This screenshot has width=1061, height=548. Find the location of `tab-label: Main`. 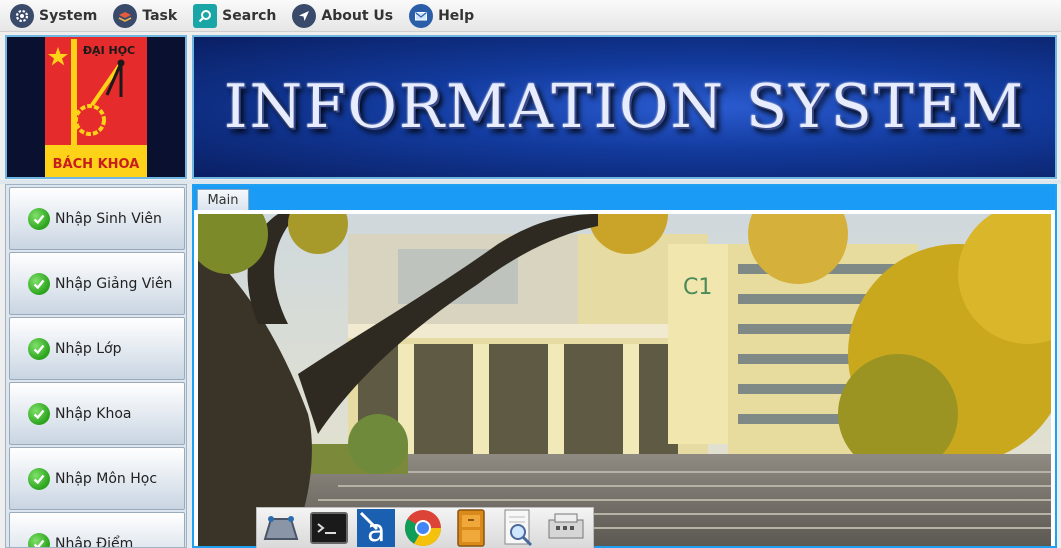

tab-label: Main is located at coordinates (223, 200).